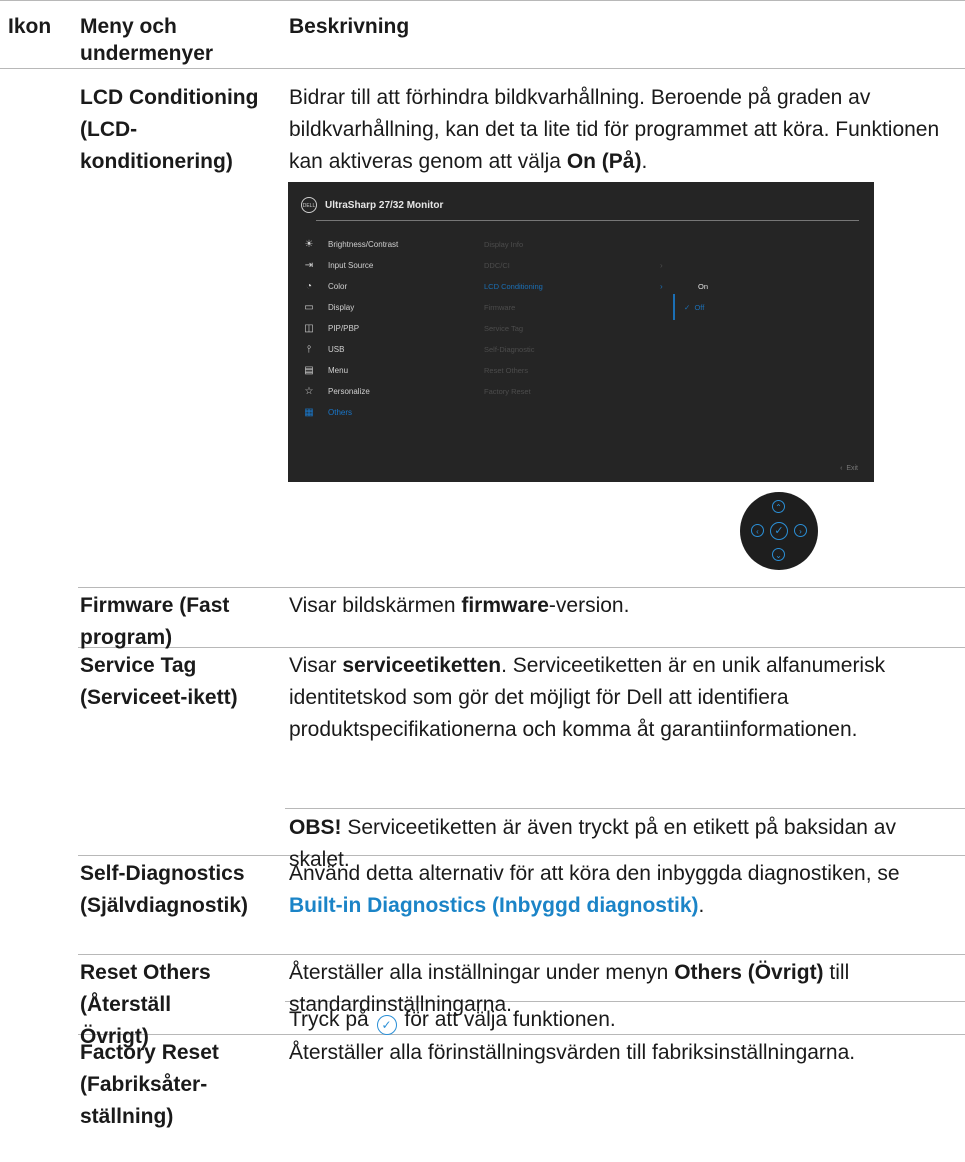 The width and height of the screenshot is (965, 1162). I want to click on star-icon: ☆, so click(309, 391).